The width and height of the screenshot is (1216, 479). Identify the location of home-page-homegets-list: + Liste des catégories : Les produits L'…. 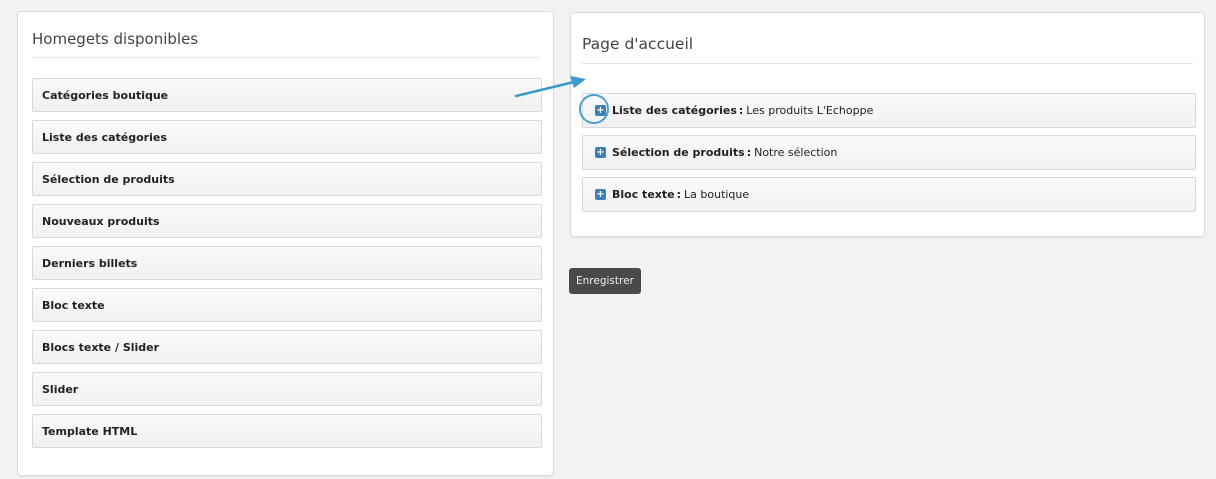
(887, 156).